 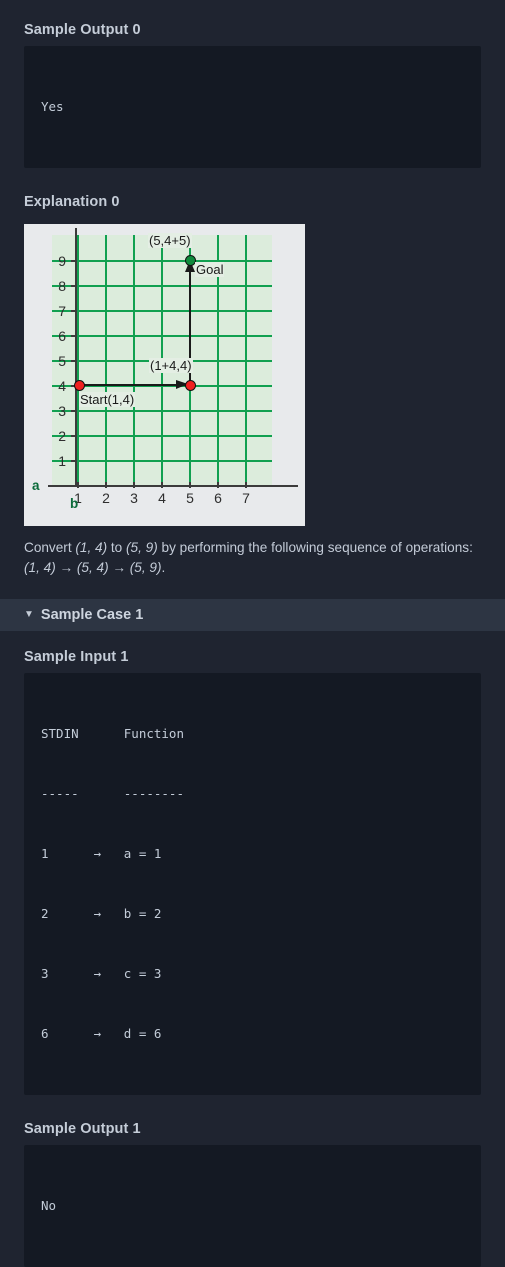 What do you see at coordinates (62, 461) in the screenshot?
I see `y-tick-label-1: 1` at bounding box center [62, 461].